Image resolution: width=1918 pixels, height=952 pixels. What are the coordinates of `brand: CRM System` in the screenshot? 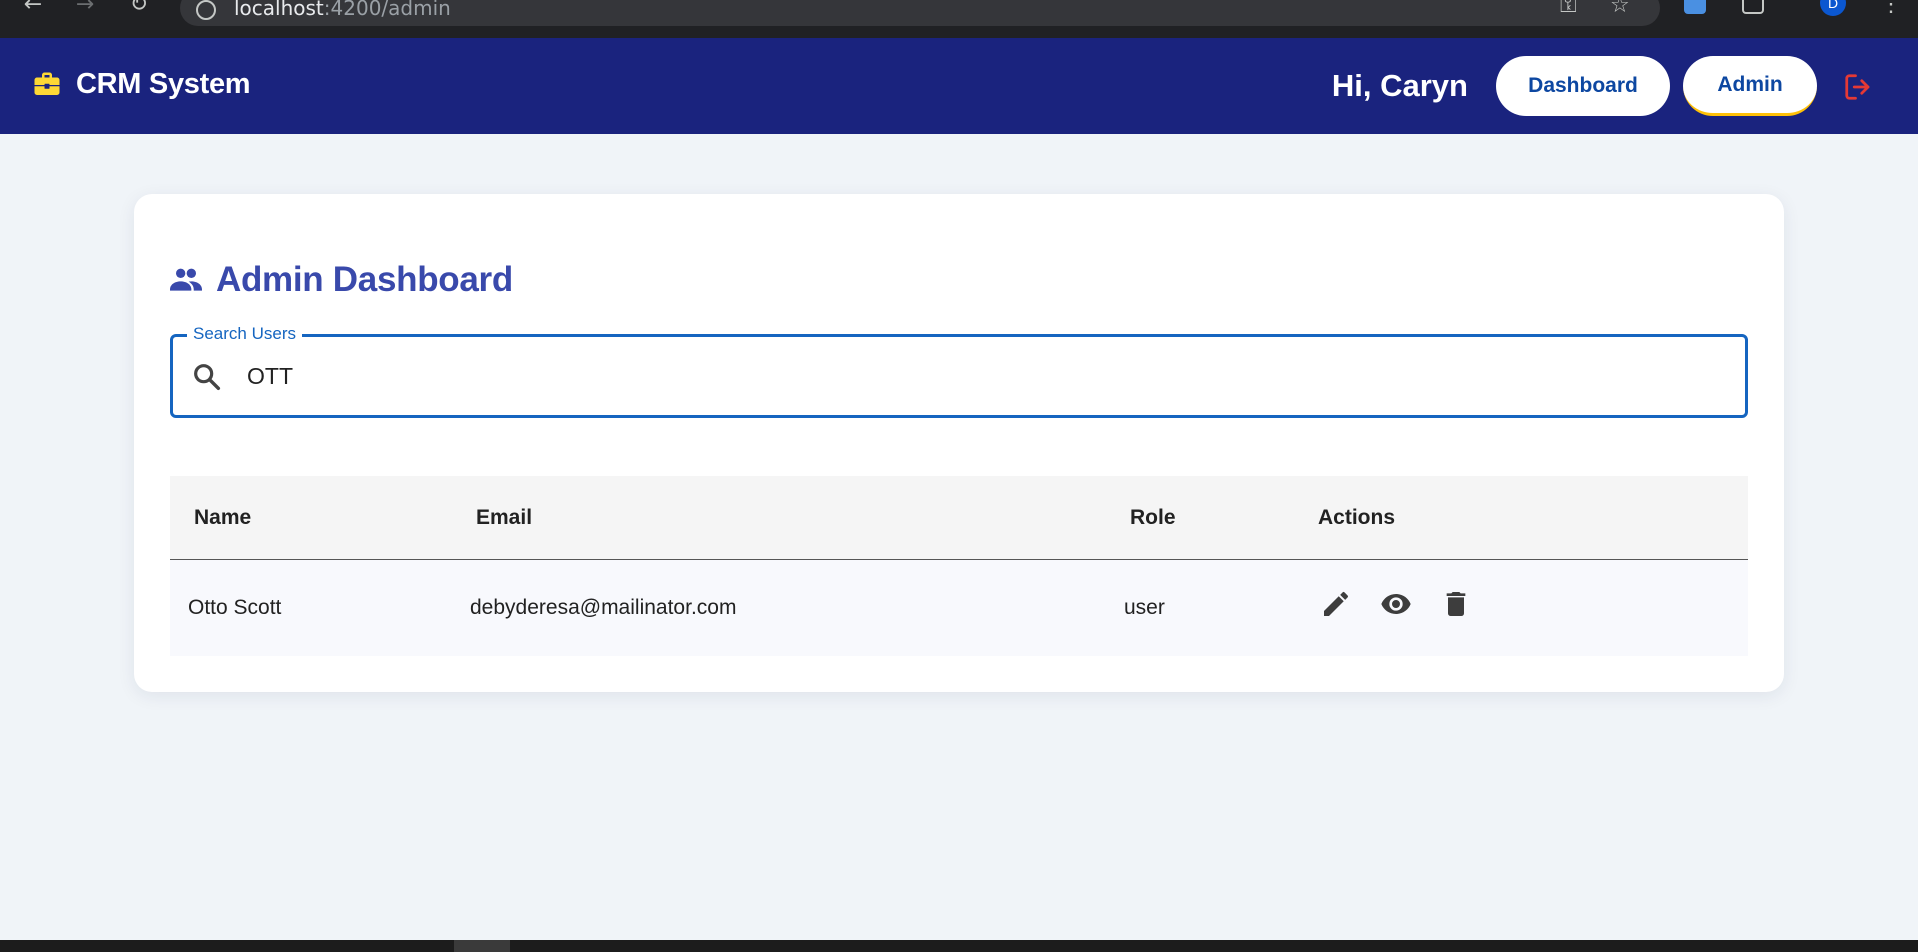 It's located at (141, 84).